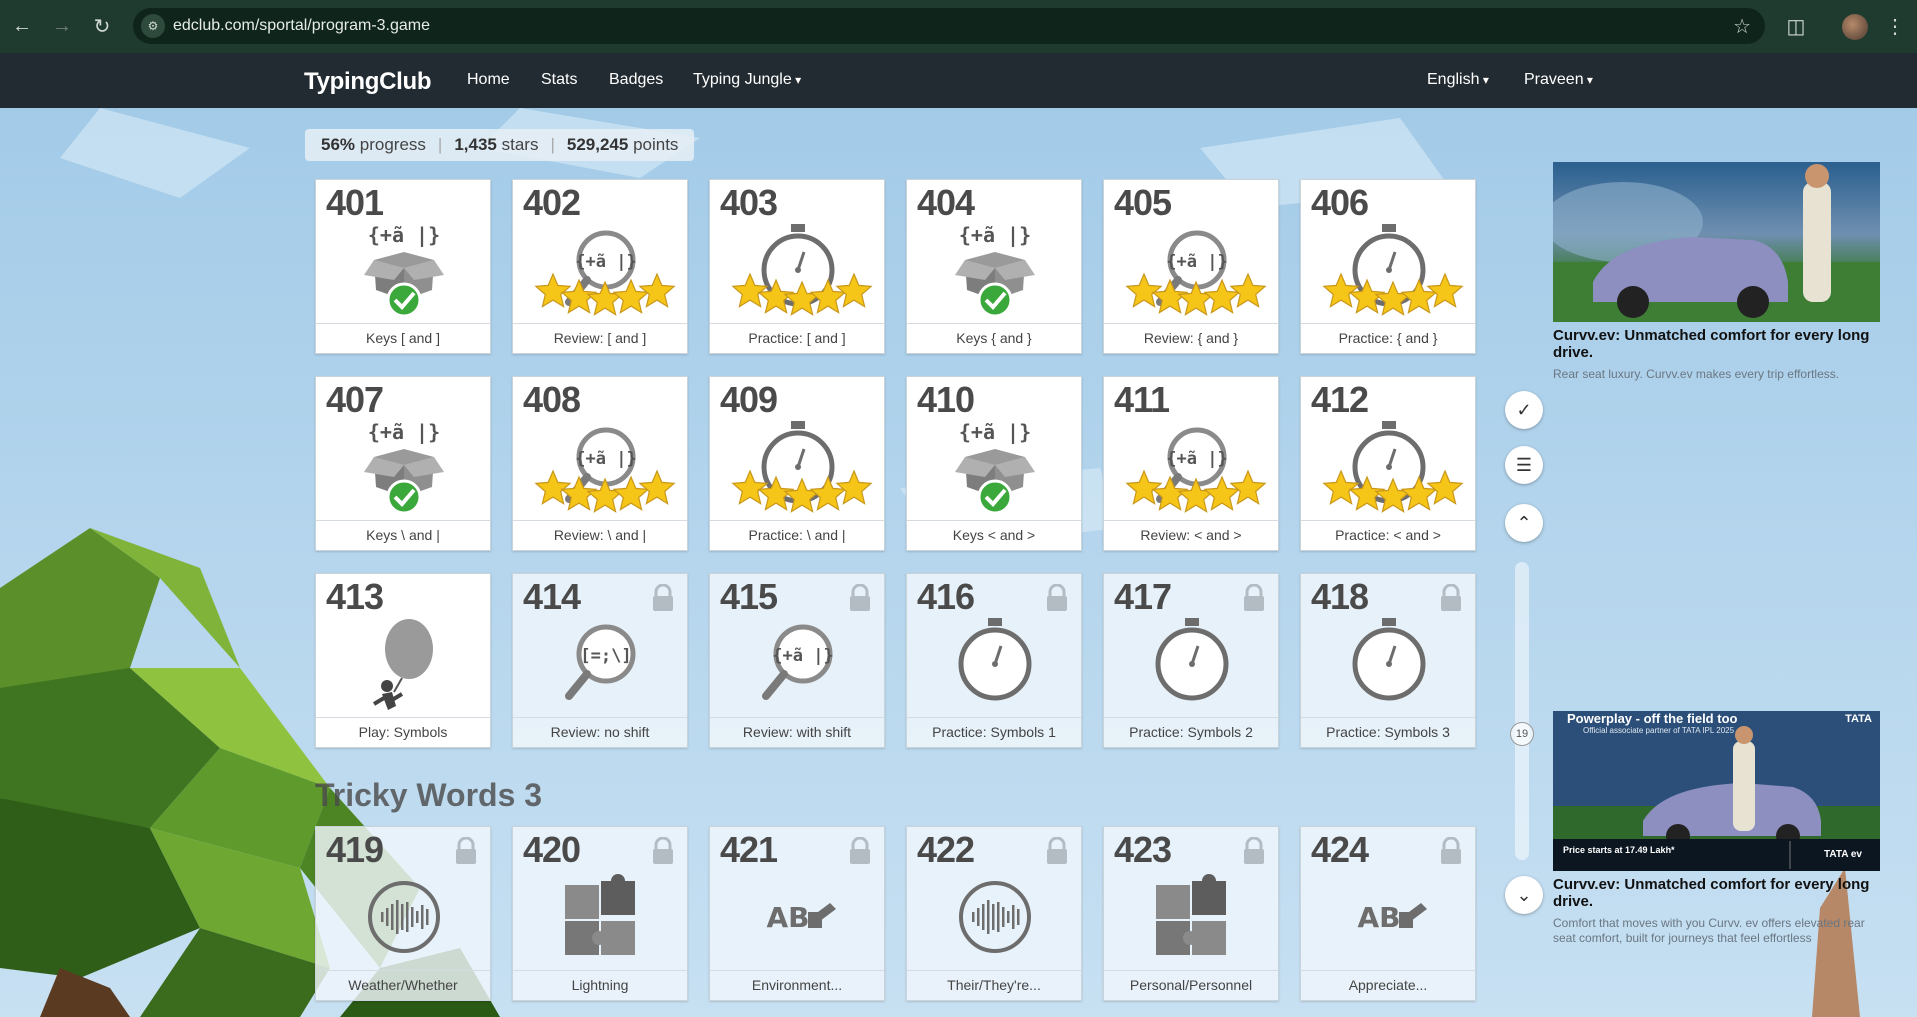  I want to click on lesson-label: Practice: < and >, so click(1388, 535).